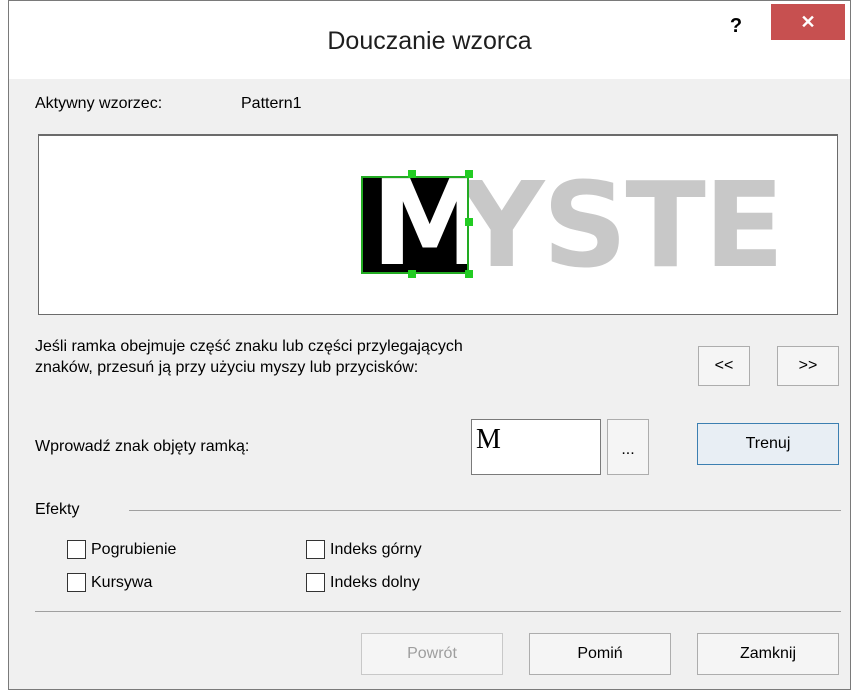 The image size is (863, 698). What do you see at coordinates (808, 366) in the screenshot?
I see `next-button: >>` at bounding box center [808, 366].